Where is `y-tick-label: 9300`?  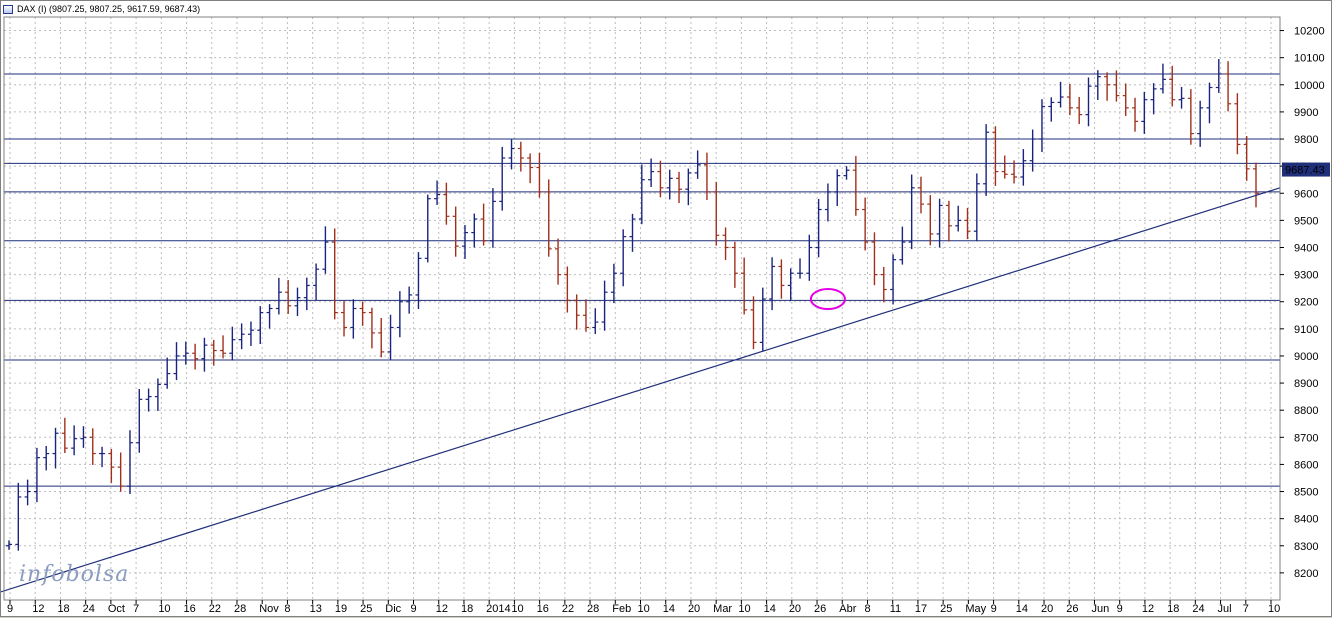
y-tick-label: 9300 is located at coordinates (1306, 276).